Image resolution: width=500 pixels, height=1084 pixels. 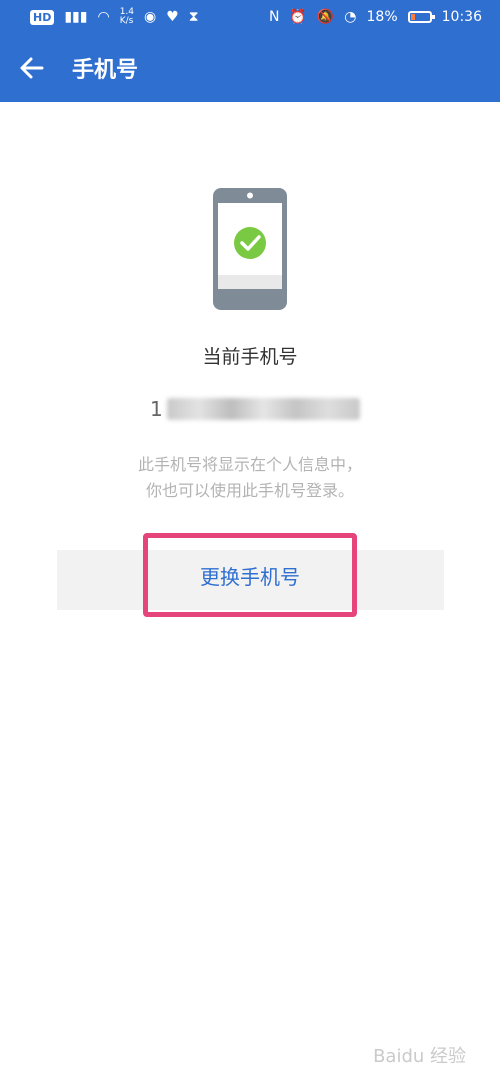 What do you see at coordinates (250, 478) in the screenshot?
I see `description: 此手机号将显示在个人信息中， 你也可以使用此手机号登录。` at bounding box center [250, 478].